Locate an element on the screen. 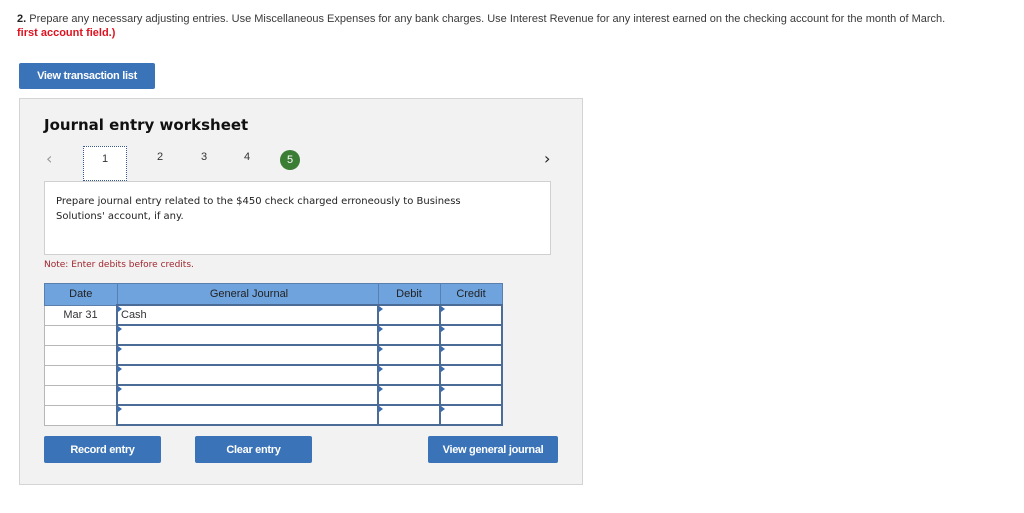 This screenshot has width=1024, height=513. worksheet-title: Journal entry worksheet is located at coordinates (146, 125).